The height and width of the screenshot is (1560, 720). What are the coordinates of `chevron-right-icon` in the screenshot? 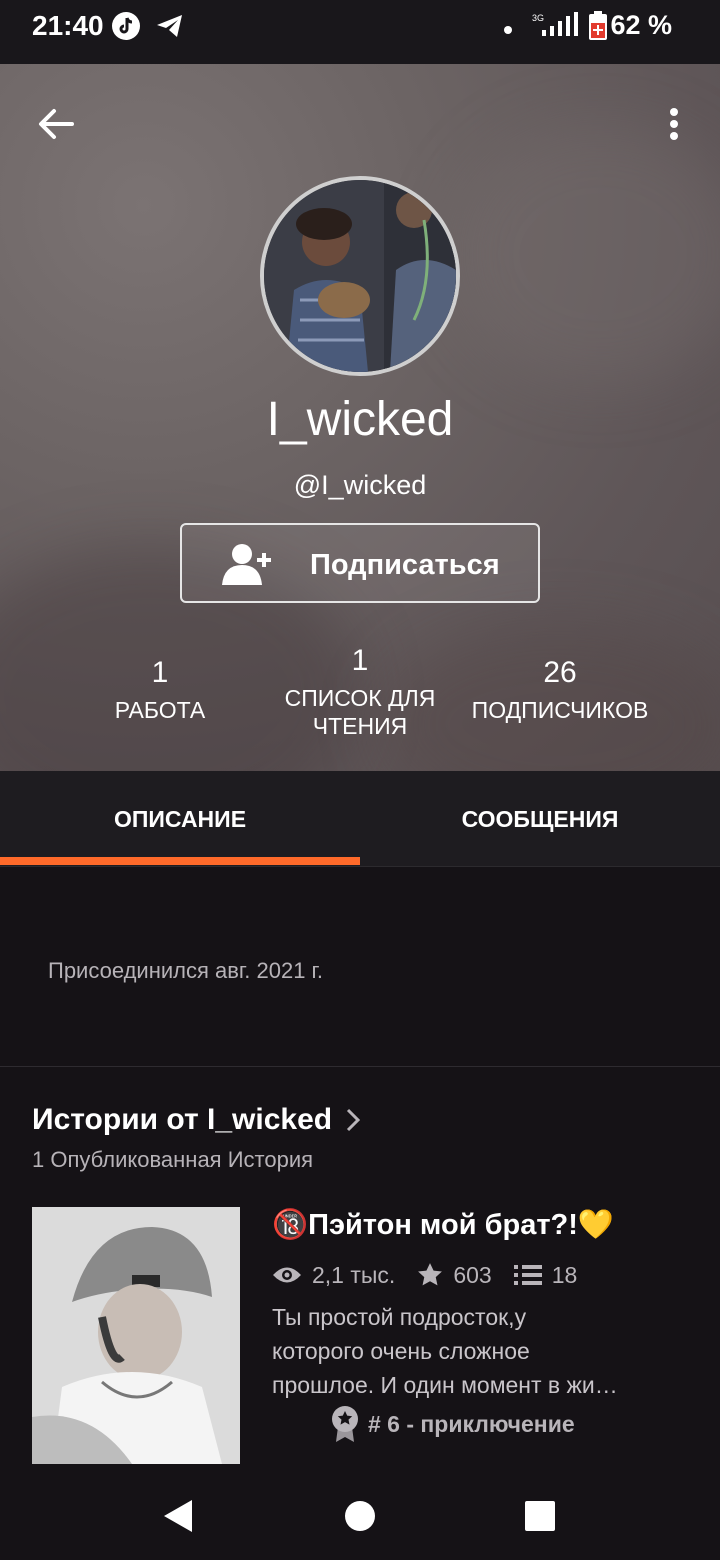 It's located at (354, 1120).